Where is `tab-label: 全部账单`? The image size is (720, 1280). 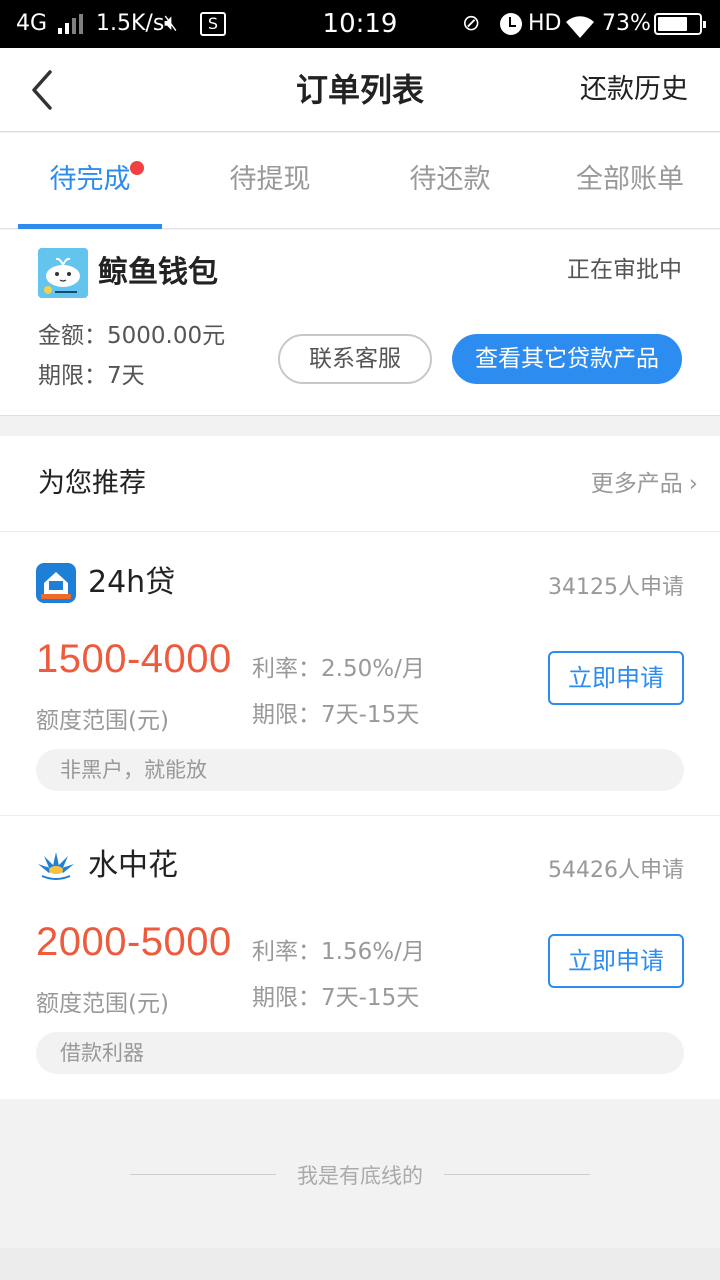 tab-label: 全部账单 is located at coordinates (630, 179).